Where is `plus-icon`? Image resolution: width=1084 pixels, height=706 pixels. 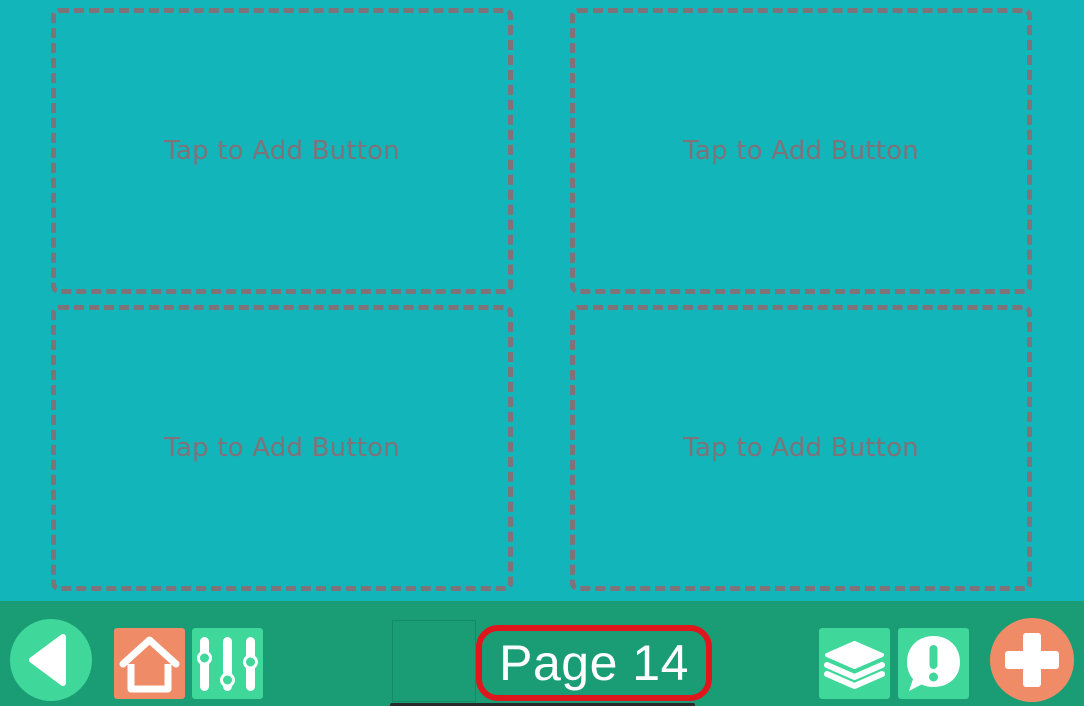
plus-icon is located at coordinates (1032, 660).